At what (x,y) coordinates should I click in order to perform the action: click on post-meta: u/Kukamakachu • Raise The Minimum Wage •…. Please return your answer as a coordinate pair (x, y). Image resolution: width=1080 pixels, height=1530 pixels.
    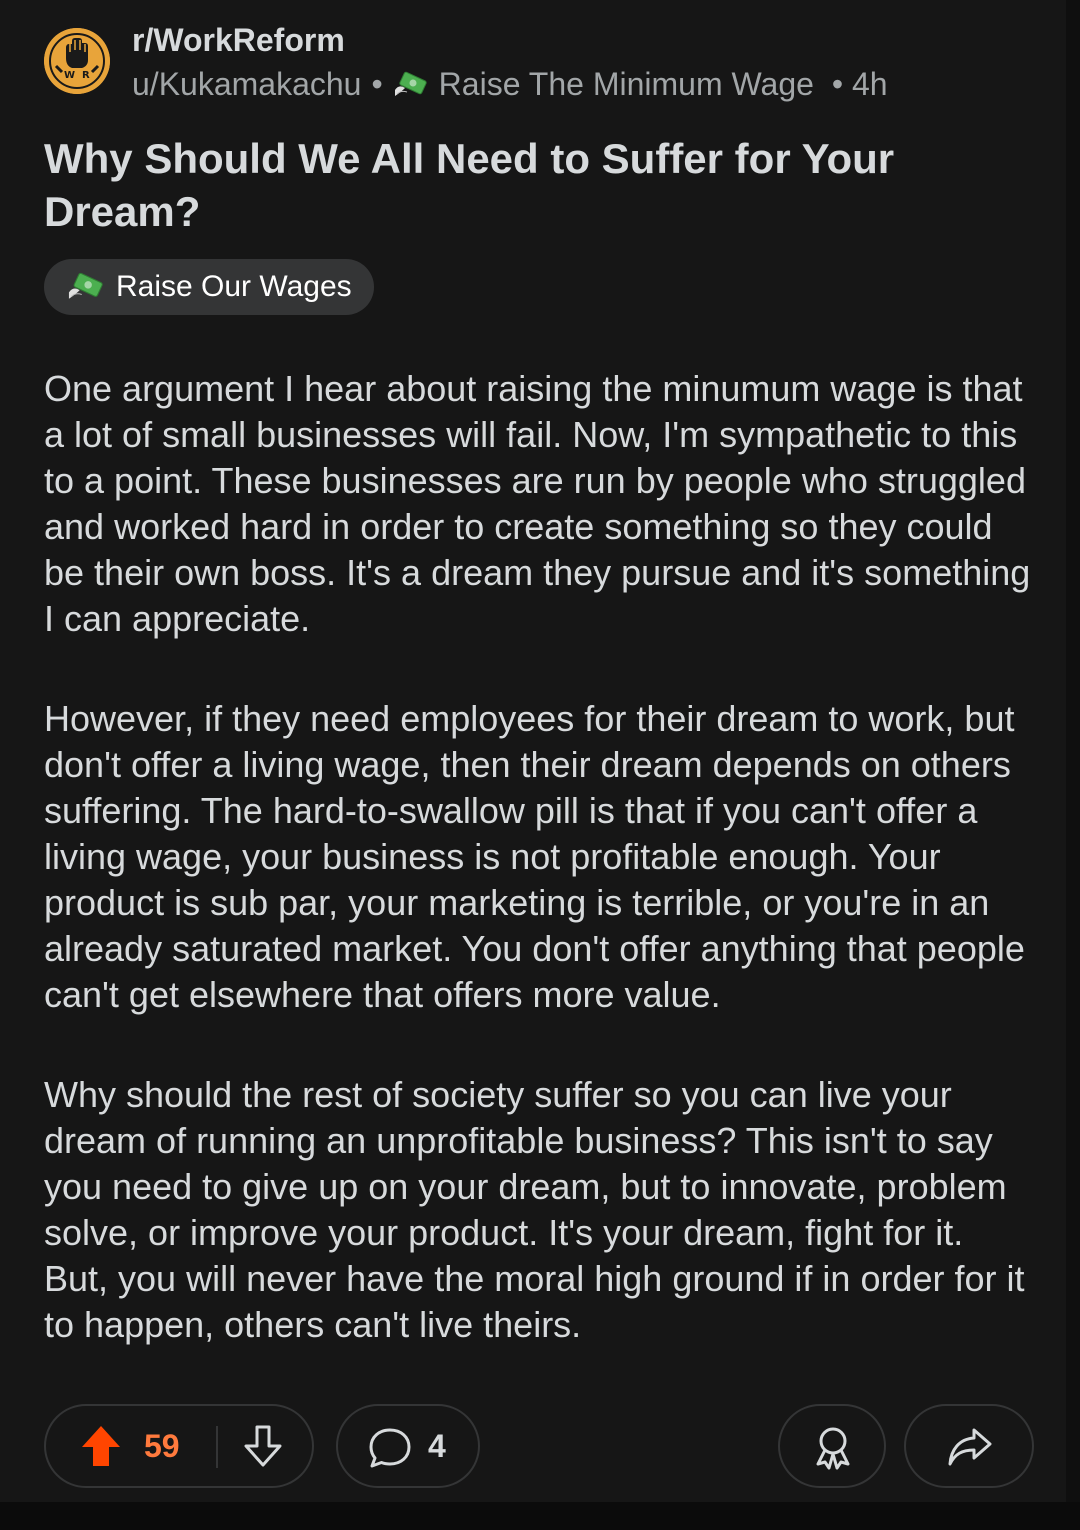
    Looking at the image, I should click on (510, 84).